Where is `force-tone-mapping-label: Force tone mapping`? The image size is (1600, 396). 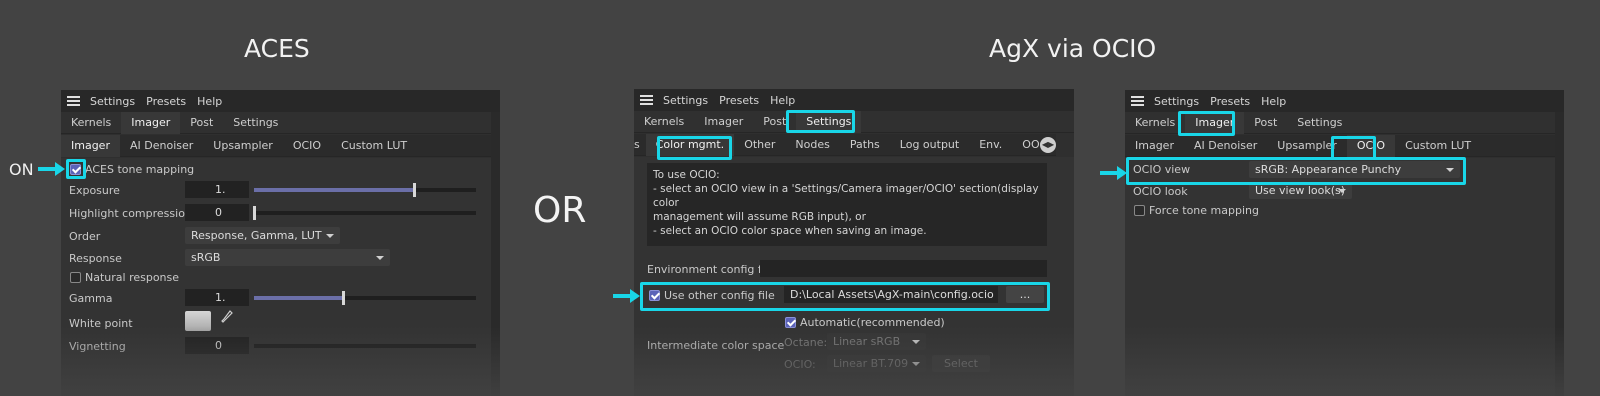 force-tone-mapping-label: Force tone mapping is located at coordinates (1204, 210).